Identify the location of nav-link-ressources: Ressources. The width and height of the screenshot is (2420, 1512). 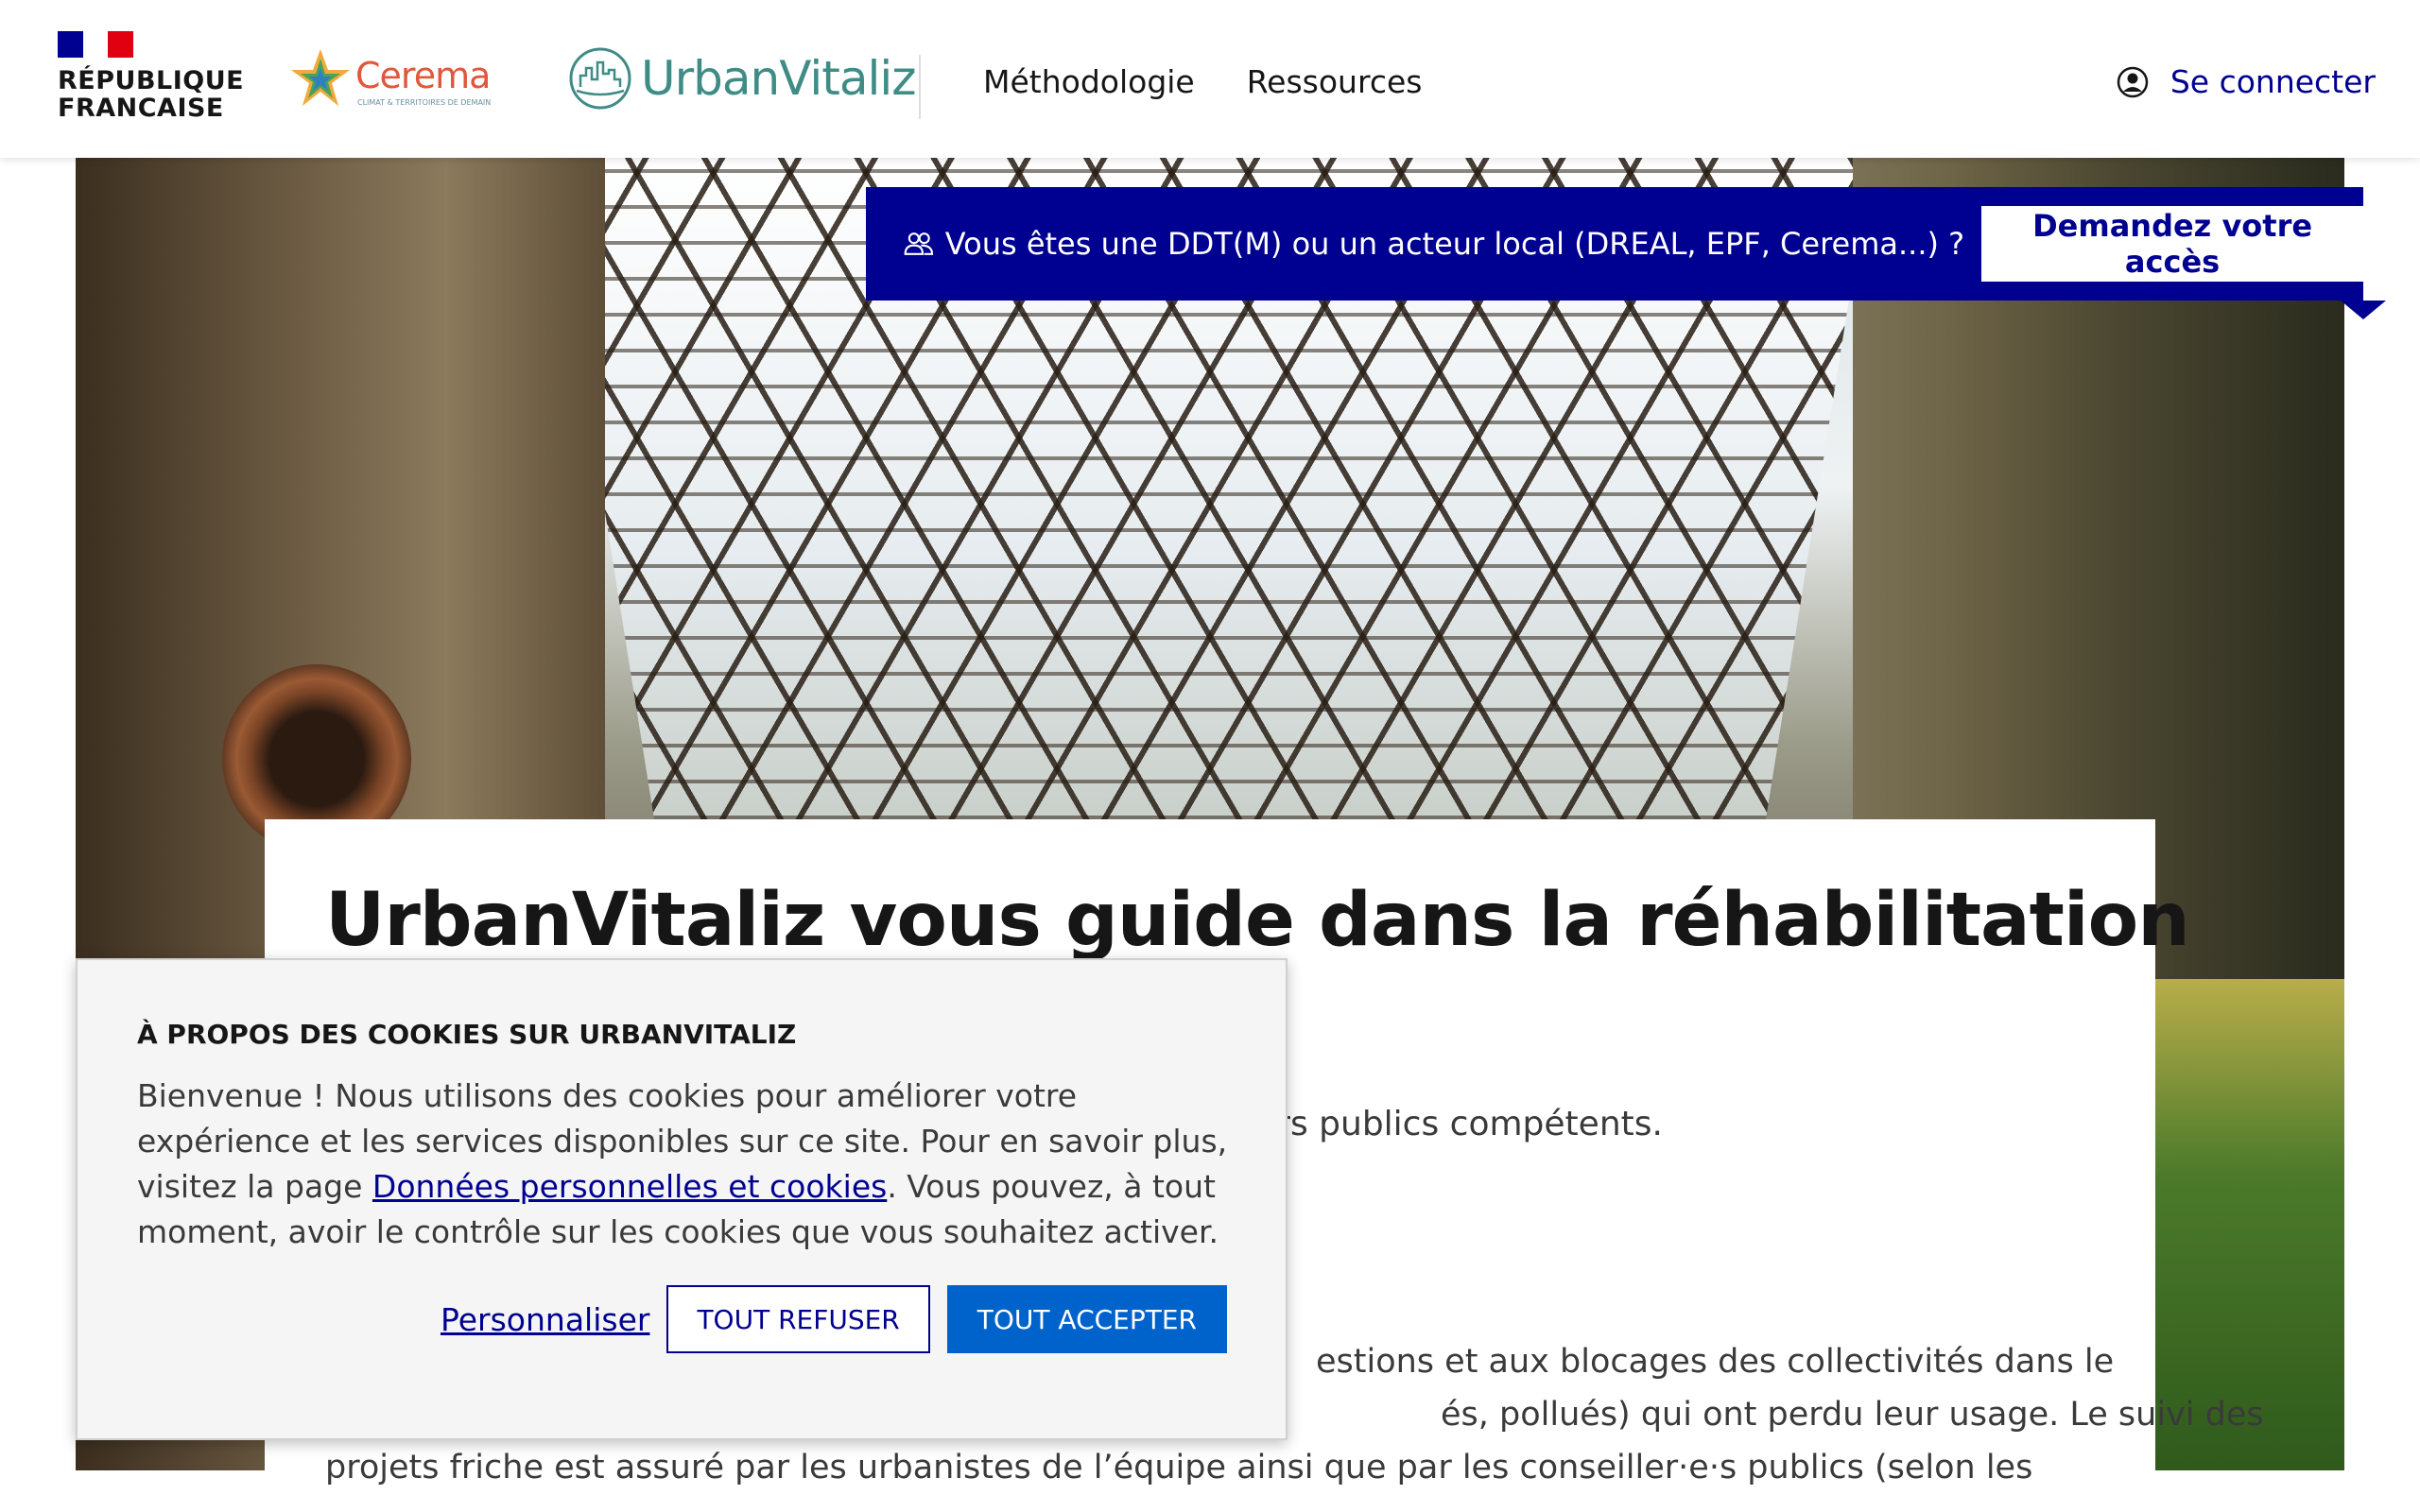
(1335, 82).